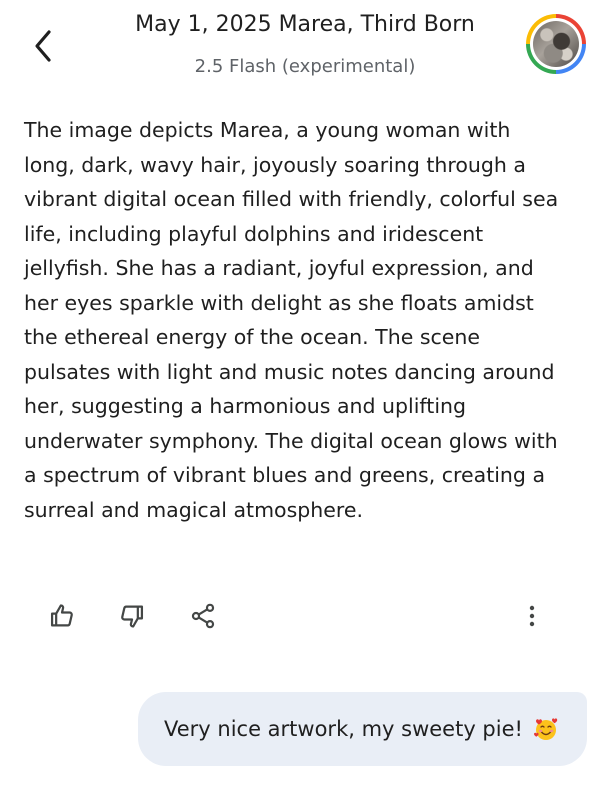 Image resolution: width=610 pixels, height=802 pixels. I want to click on more-vert-icon, so click(532, 616).